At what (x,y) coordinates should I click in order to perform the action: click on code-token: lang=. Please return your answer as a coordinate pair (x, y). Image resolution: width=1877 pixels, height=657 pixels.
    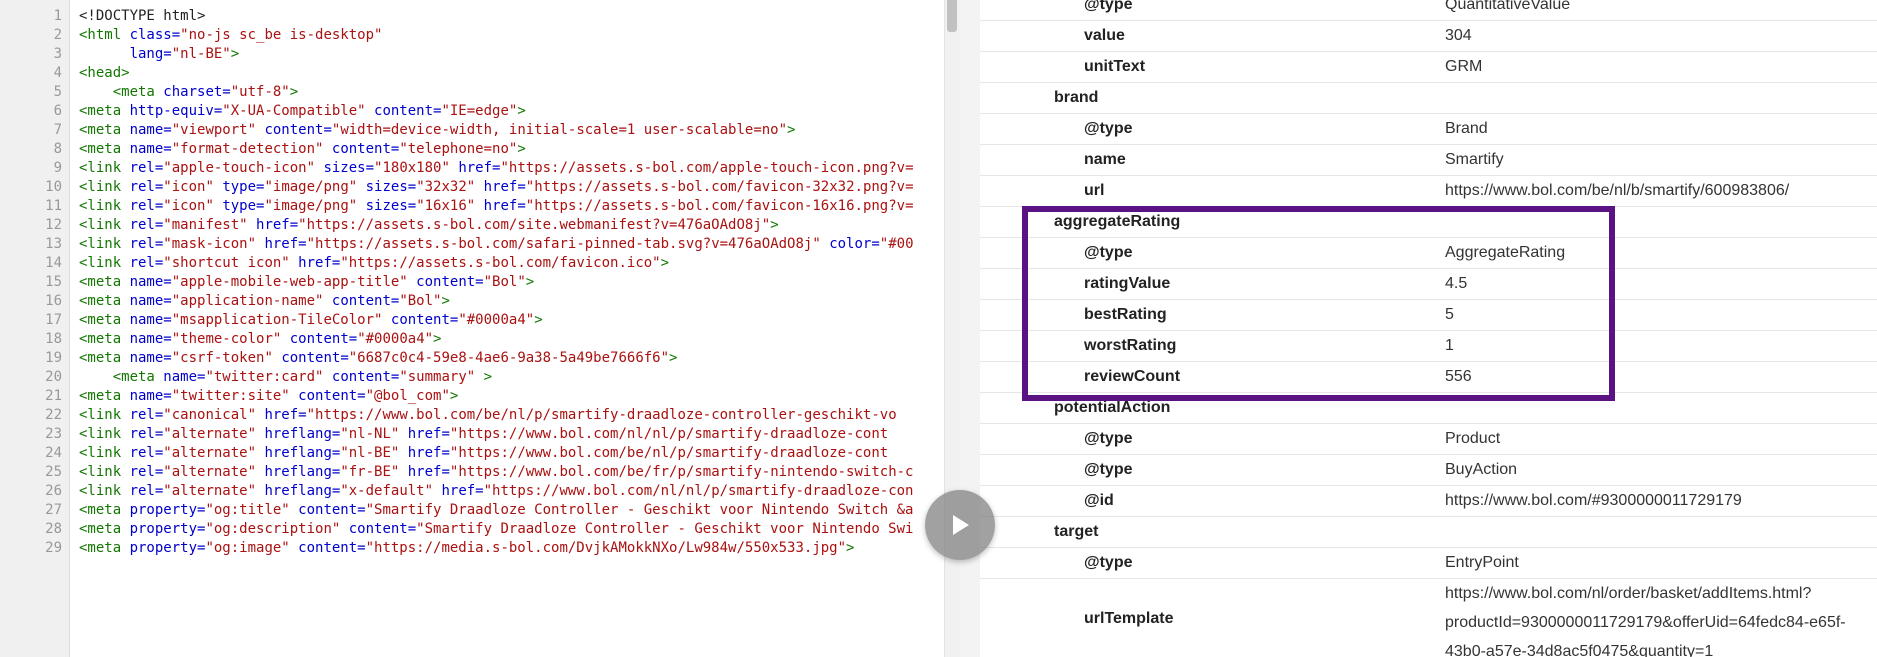
    Looking at the image, I should click on (150, 54).